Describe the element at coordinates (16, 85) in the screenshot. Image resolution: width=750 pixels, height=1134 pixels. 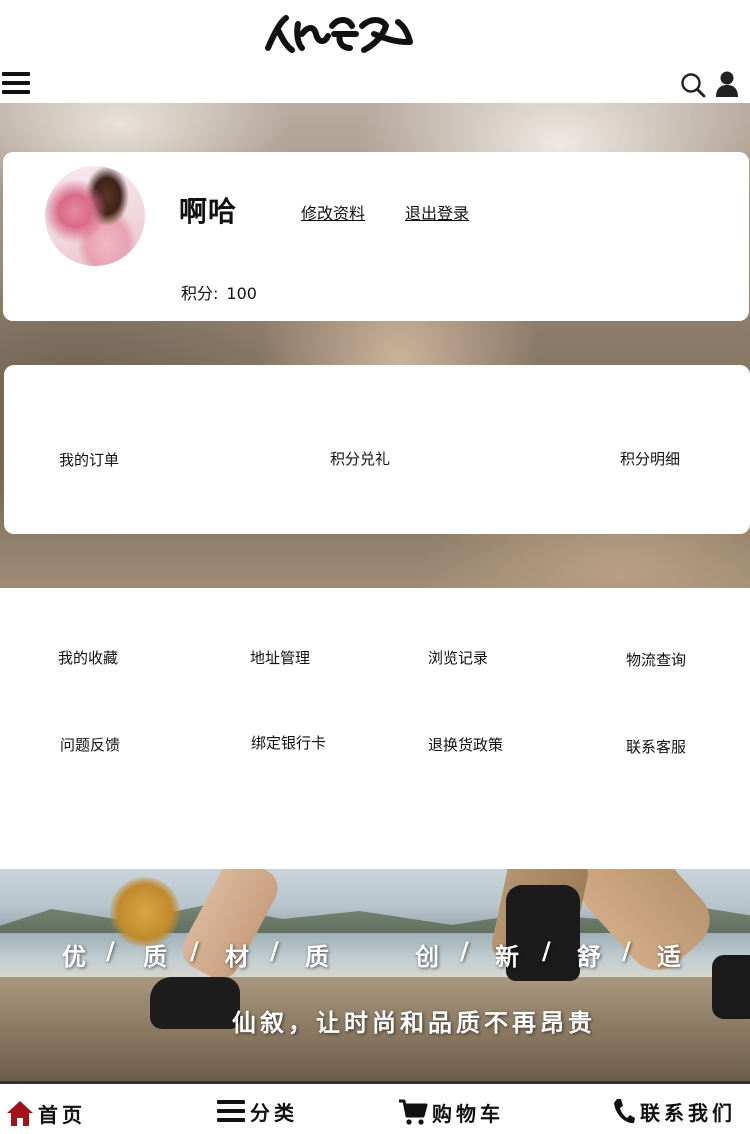
I see `hamburger-menu-icon` at that location.